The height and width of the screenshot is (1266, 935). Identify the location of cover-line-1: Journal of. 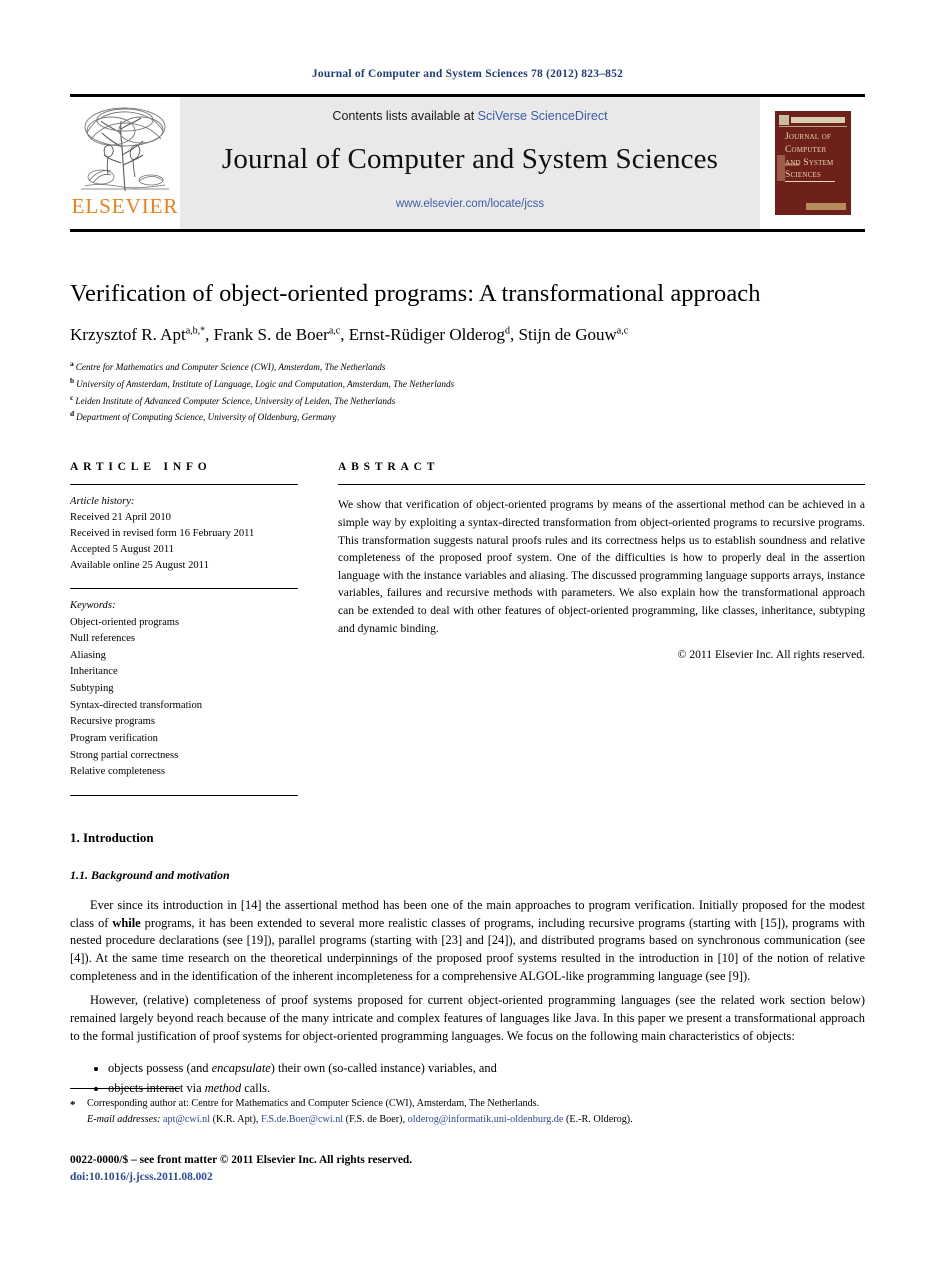
(808, 137).